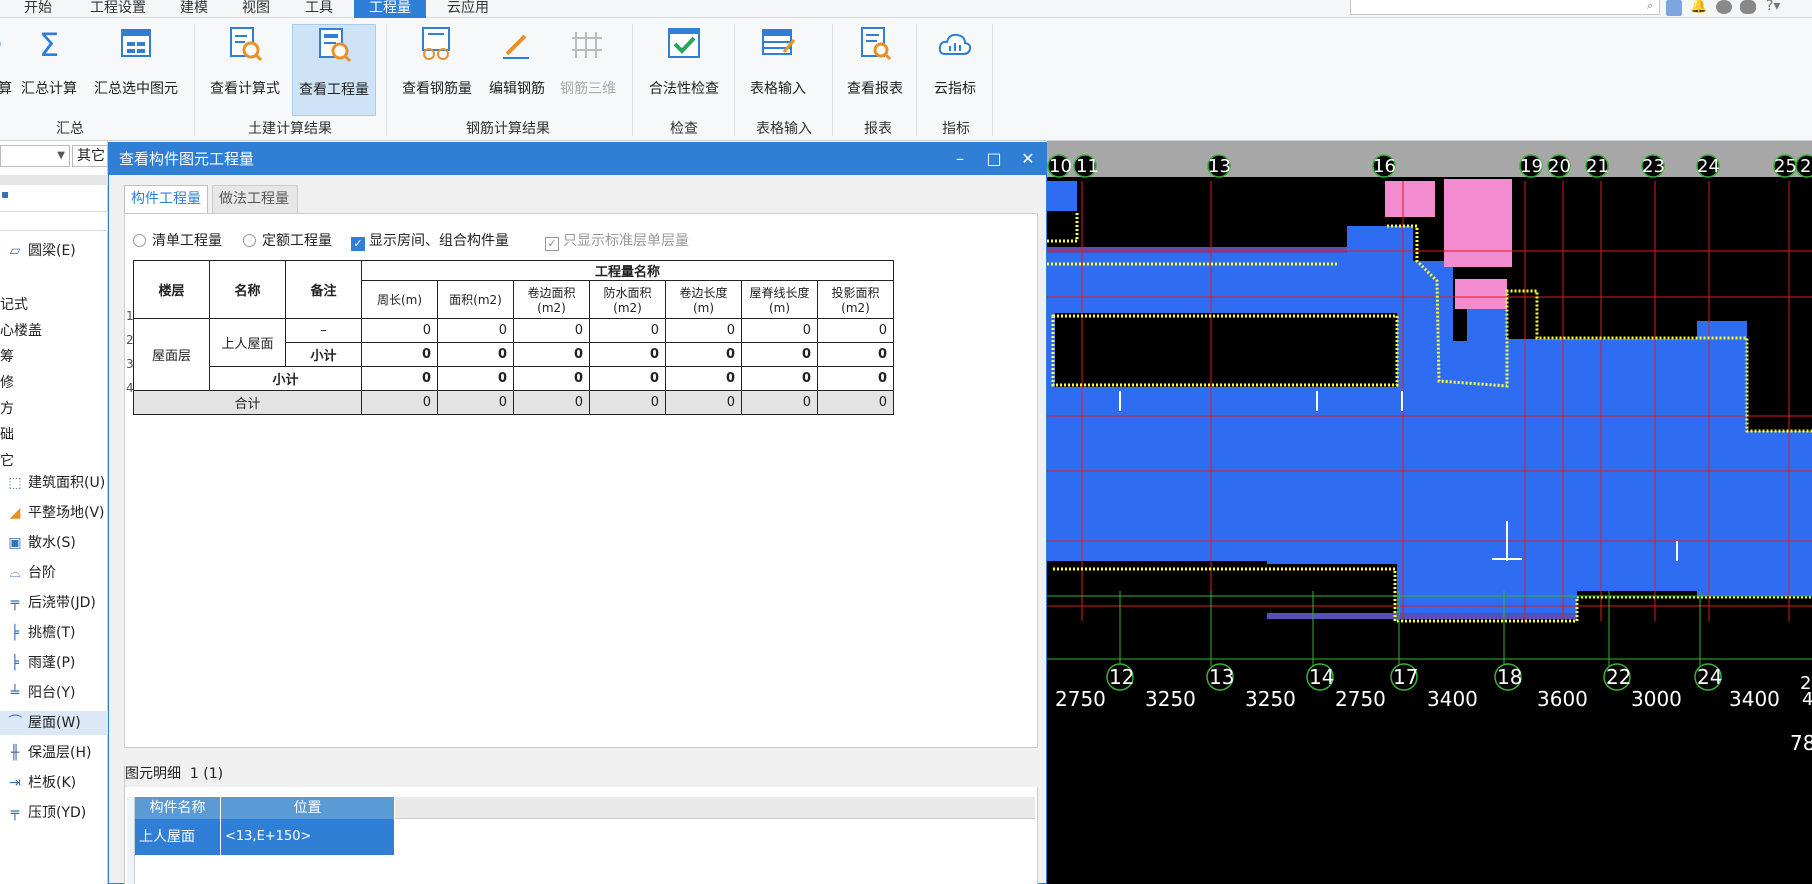 The image size is (1812, 884). I want to click on group-label-table-input: 表格输入, so click(784, 129).